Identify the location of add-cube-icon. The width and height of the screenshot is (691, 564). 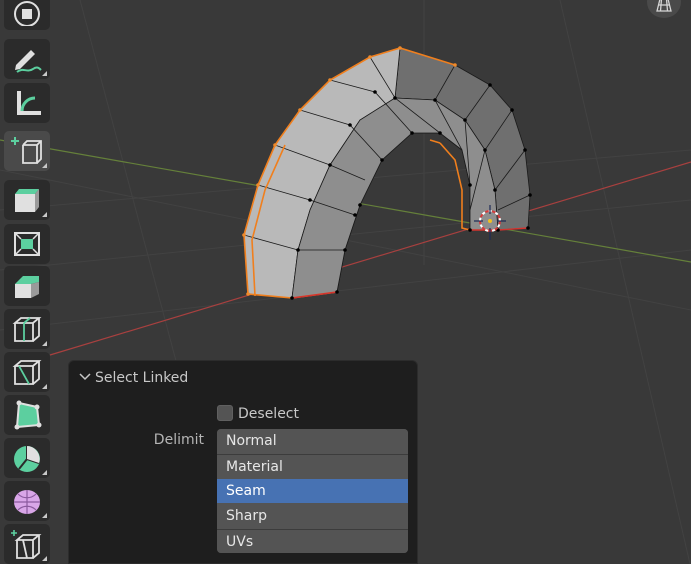
(26, 150).